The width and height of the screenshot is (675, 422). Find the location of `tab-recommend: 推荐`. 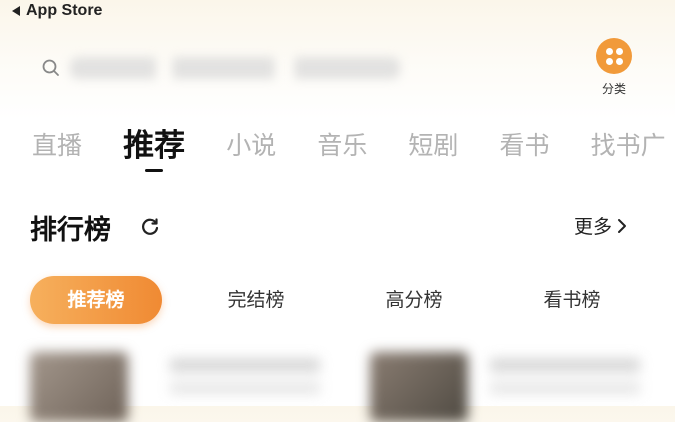

tab-recommend: 推荐 is located at coordinates (154, 148).